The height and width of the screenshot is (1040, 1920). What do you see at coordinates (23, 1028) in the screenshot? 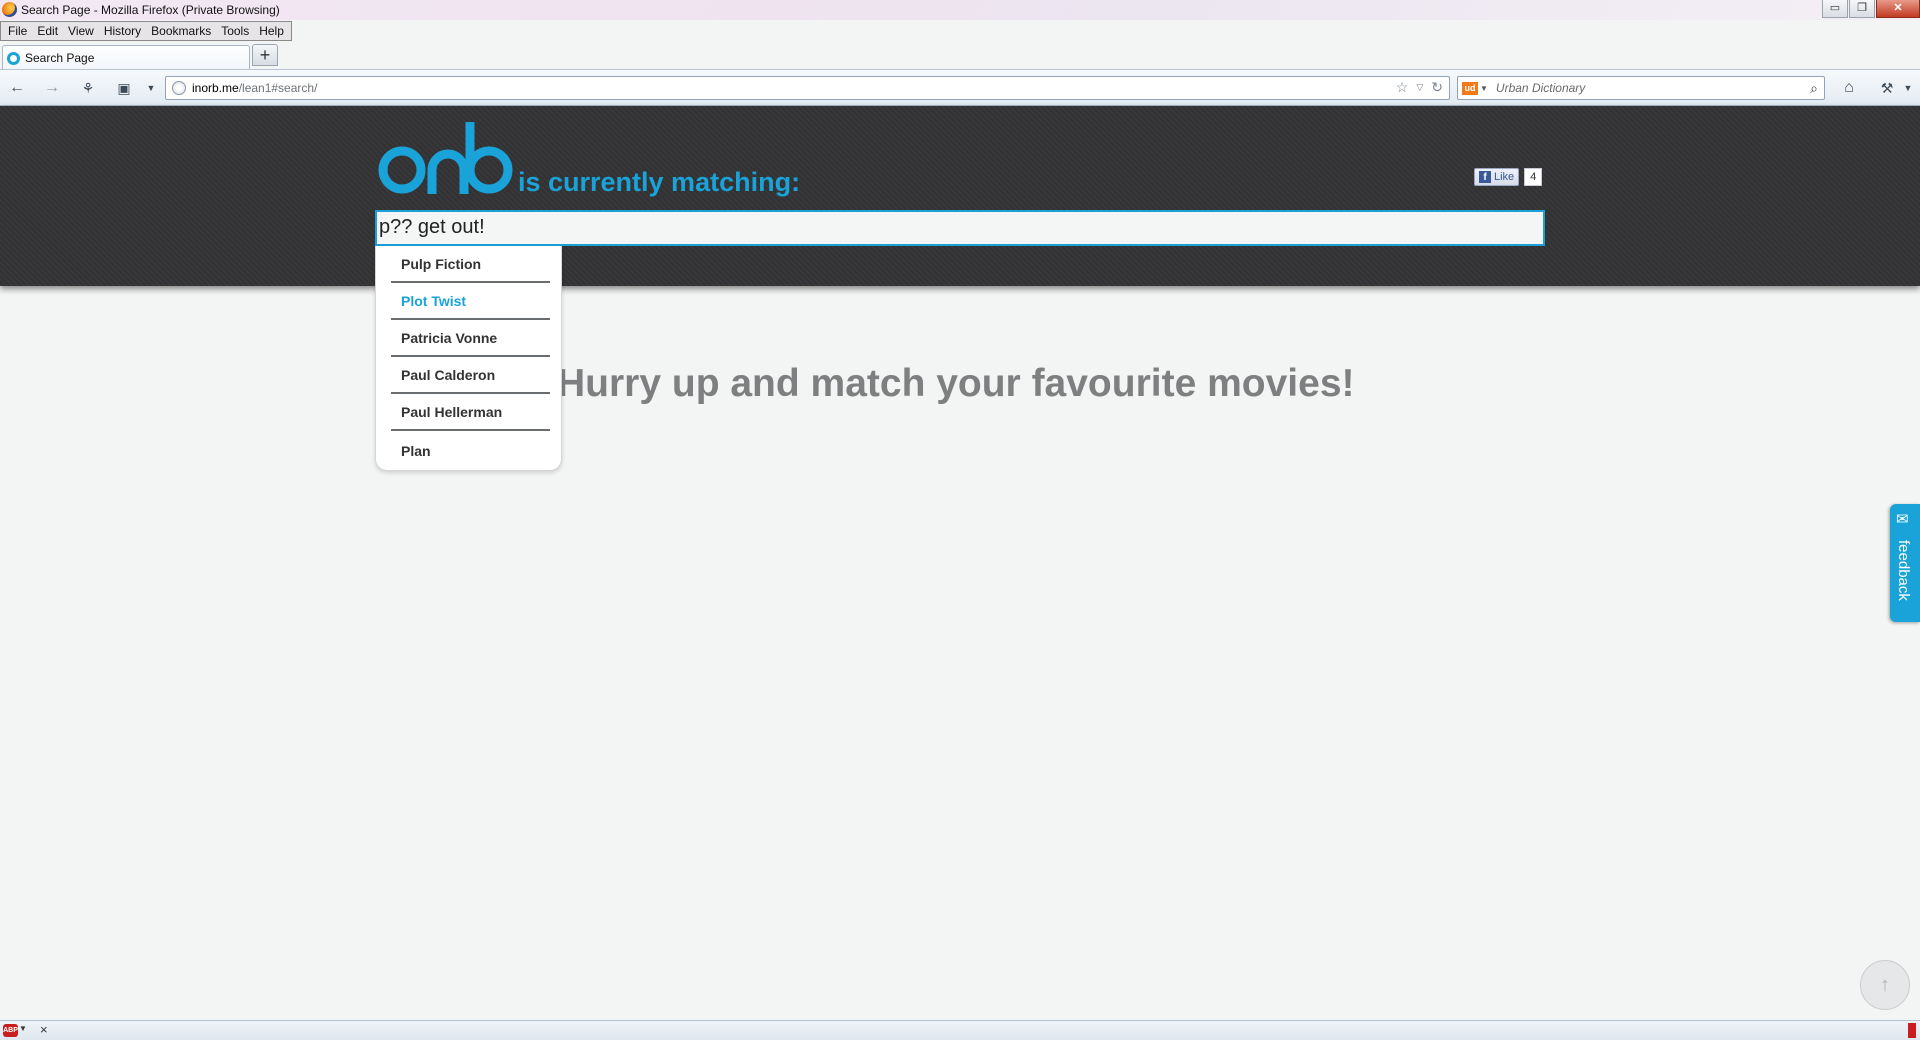
I see `adblock-dropdown-icon: ▼` at bounding box center [23, 1028].